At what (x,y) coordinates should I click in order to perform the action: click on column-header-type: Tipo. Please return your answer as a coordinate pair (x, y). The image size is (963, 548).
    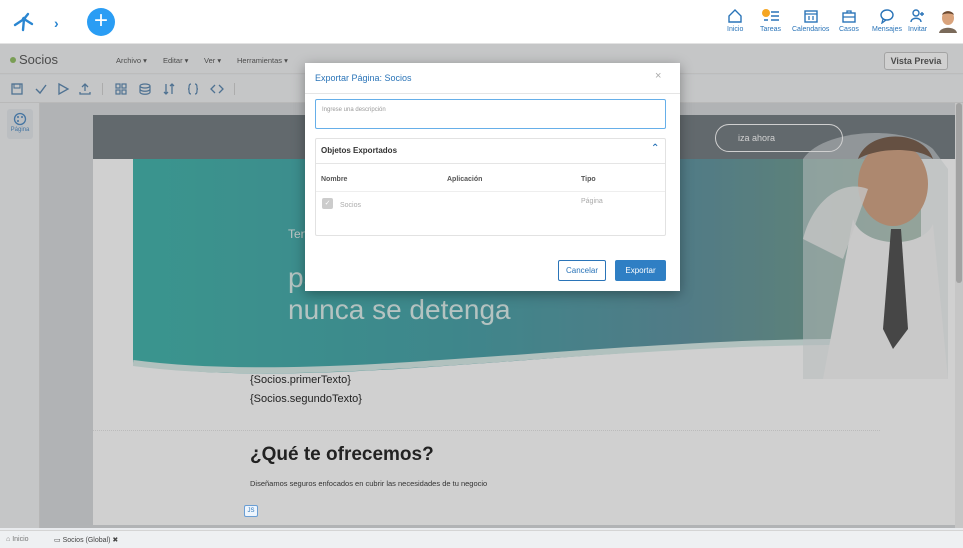
    Looking at the image, I should click on (588, 179).